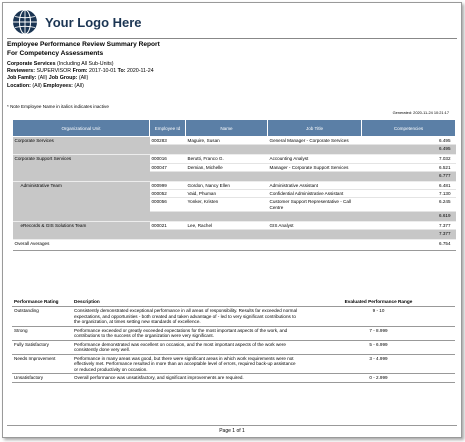 This screenshot has height=442, width=465. What do you see at coordinates (167, 186) in the screenshot?
I see `employee-id-cell: 000999` at bounding box center [167, 186].